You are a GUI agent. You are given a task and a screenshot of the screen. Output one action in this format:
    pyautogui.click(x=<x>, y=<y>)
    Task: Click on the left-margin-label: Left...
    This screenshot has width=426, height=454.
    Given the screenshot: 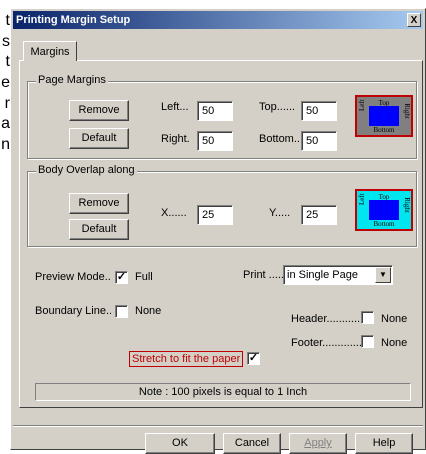 What is the action you would take?
    pyautogui.click(x=175, y=107)
    